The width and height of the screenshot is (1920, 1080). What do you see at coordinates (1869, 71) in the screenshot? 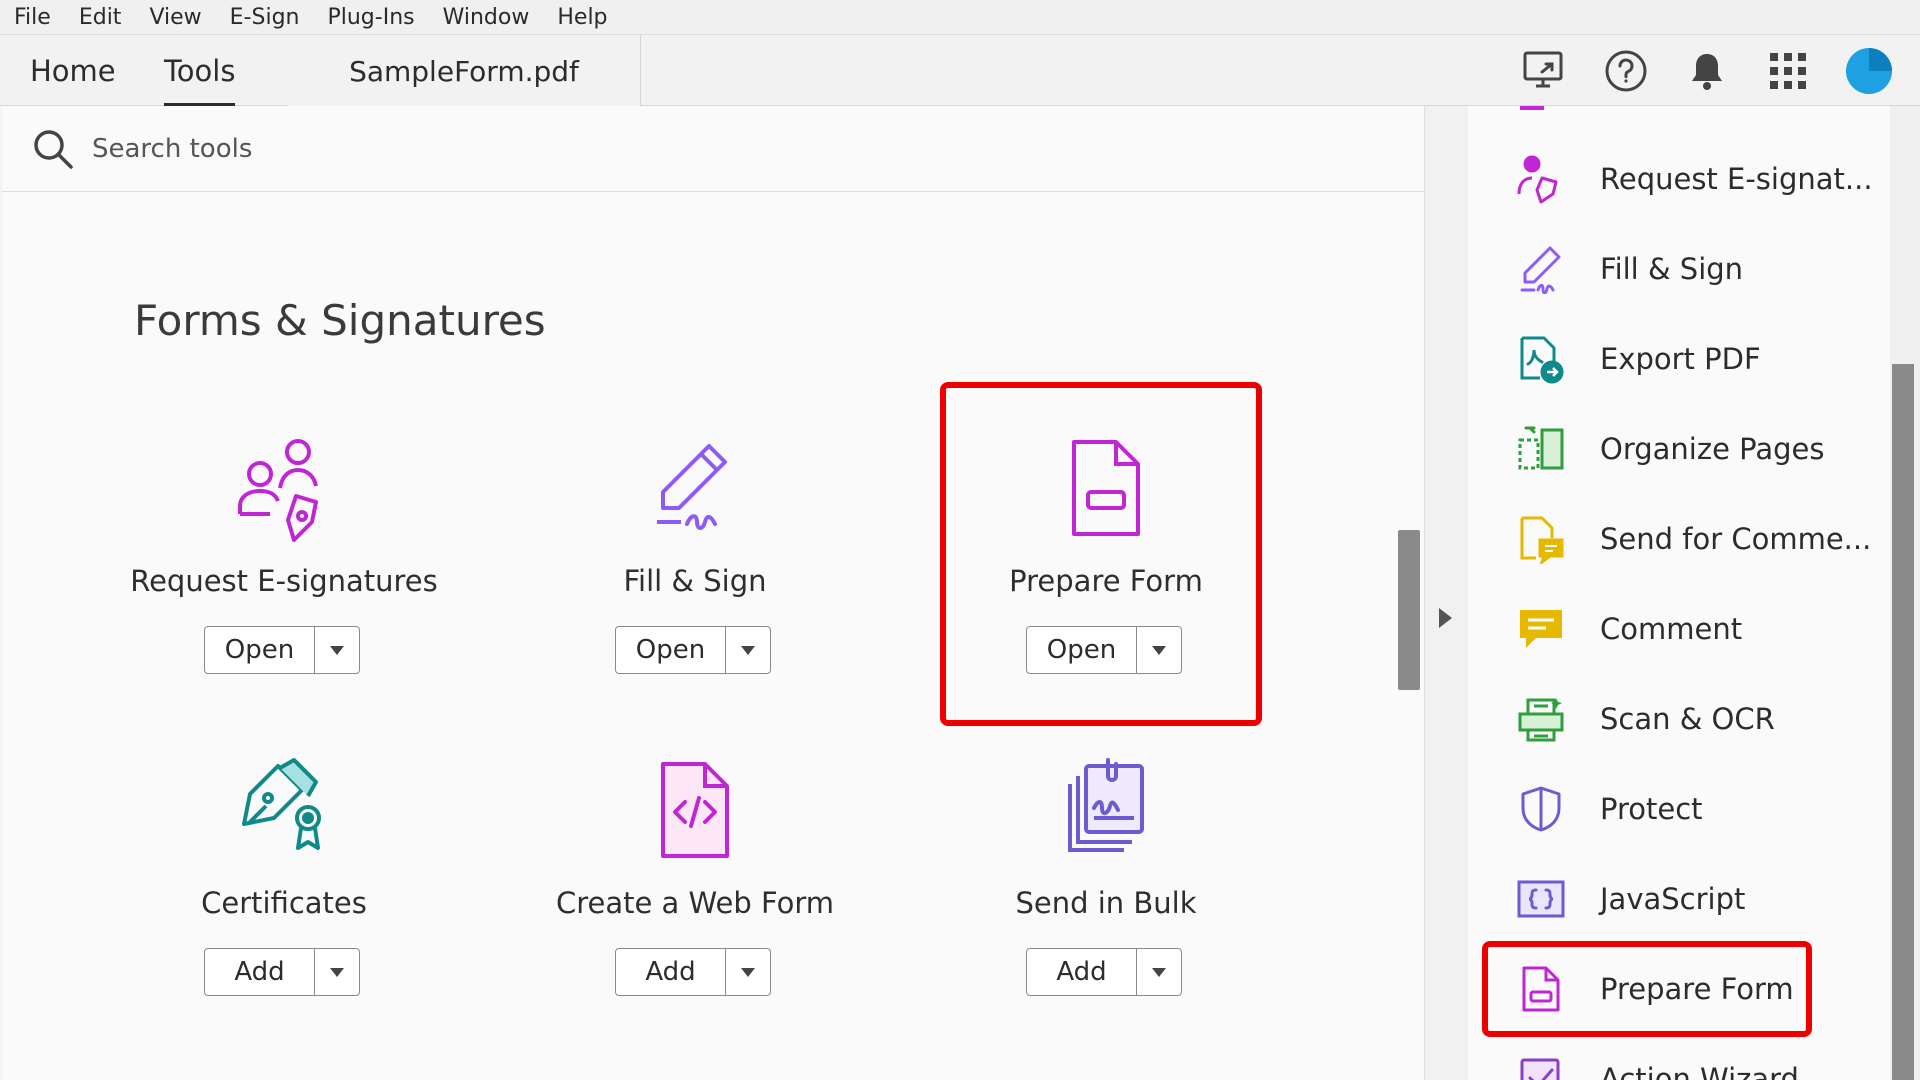
I see `user-avatar` at bounding box center [1869, 71].